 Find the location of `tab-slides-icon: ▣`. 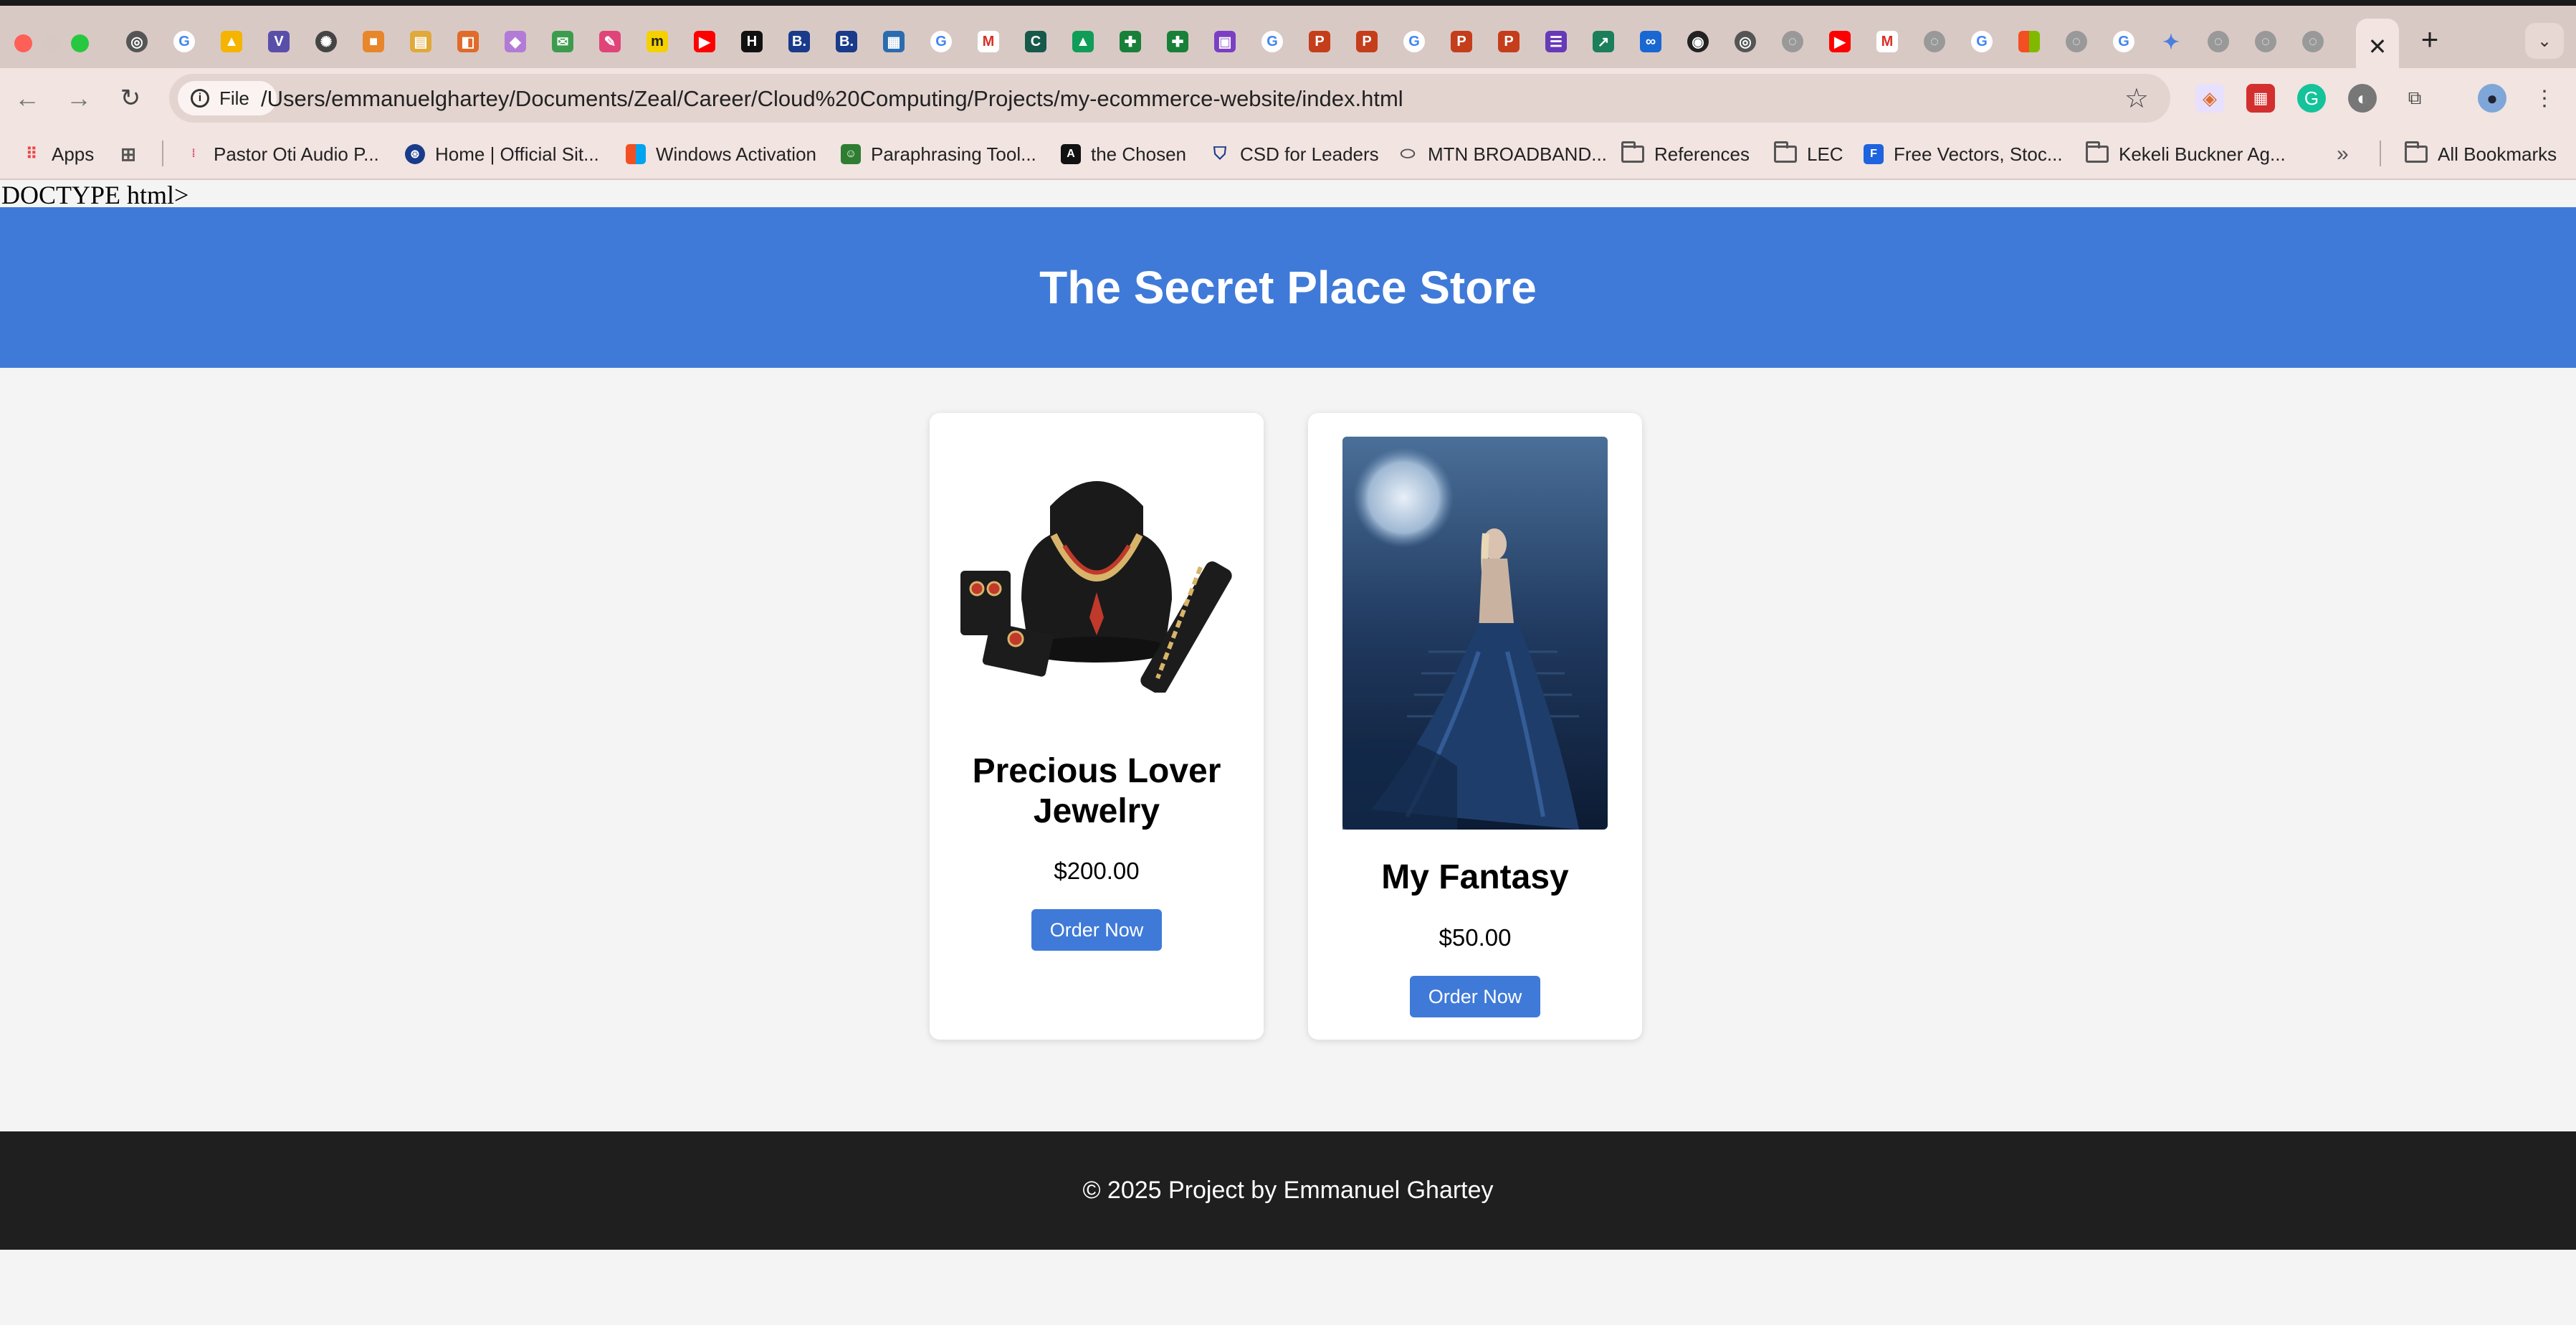

tab-slides-icon: ▣ is located at coordinates (1225, 41).